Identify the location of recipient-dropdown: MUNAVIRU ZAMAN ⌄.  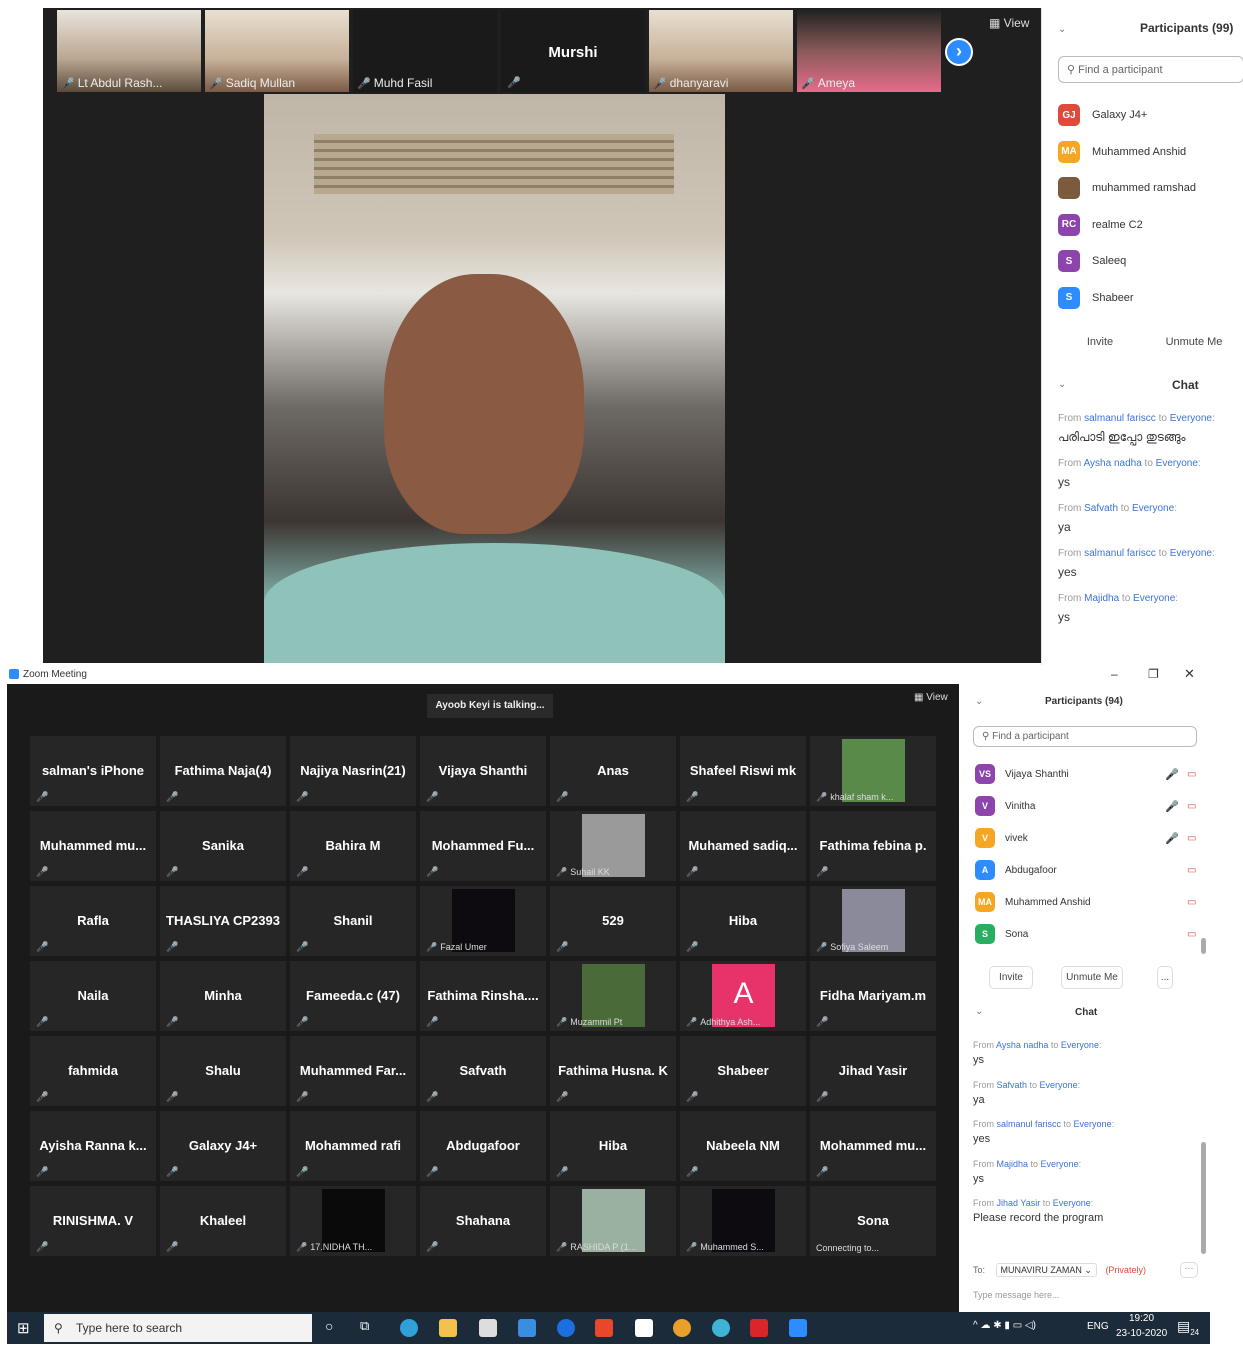
(1046, 1270).